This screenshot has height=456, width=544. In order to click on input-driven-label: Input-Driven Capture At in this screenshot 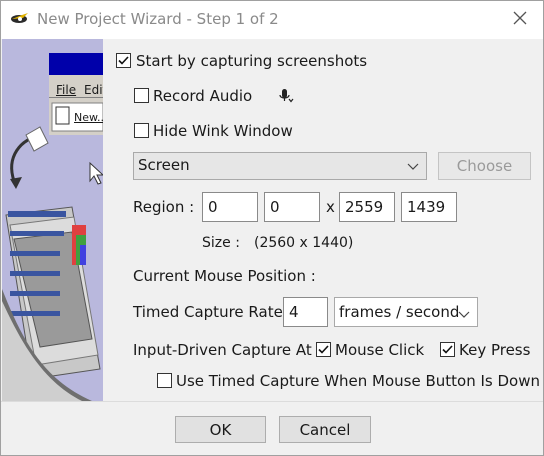, I will do `click(222, 350)`.